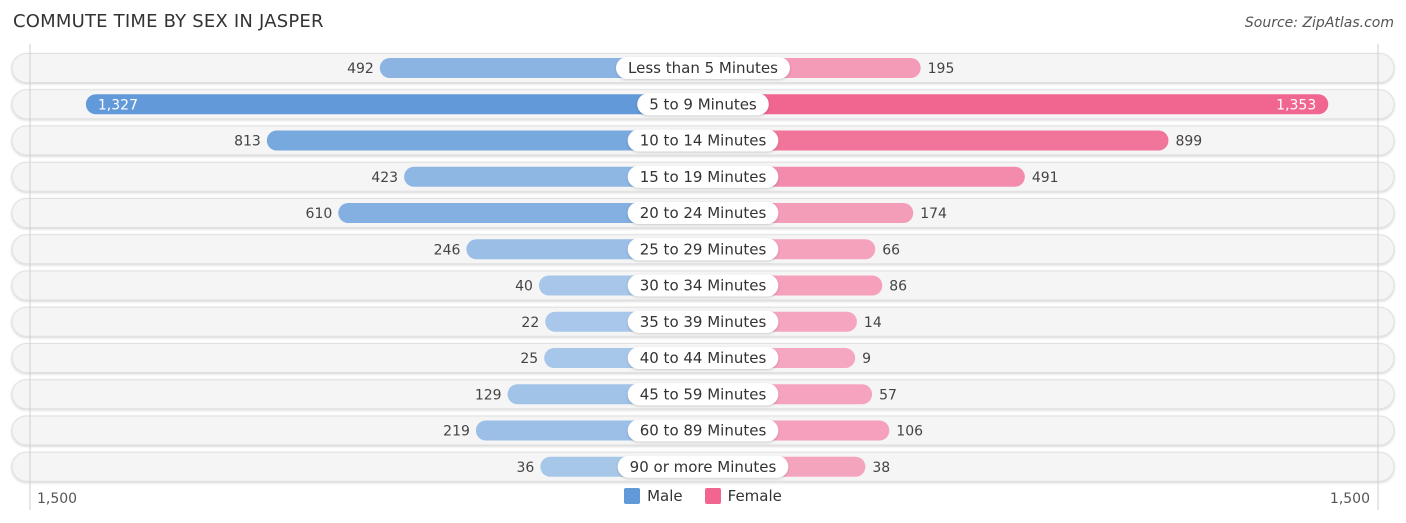 The image size is (1406, 523). Describe the element at coordinates (891, 250) in the screenshot. I see `value-label-female: 66` at that location.